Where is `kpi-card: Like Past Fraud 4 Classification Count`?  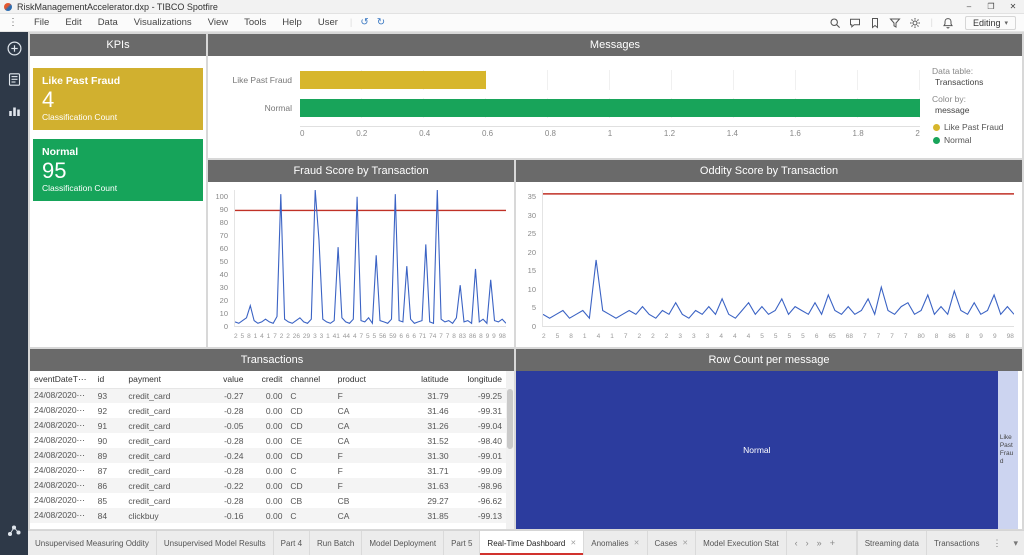 kpi-card: Like Past Fraud 4 Classification Count is located at coordinates (118, 99).